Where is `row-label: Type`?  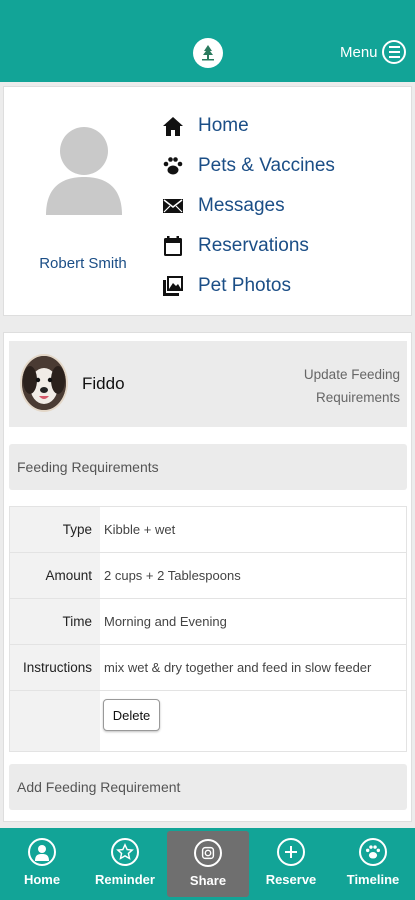
row-label: Type is located at coordinates (77, 529).